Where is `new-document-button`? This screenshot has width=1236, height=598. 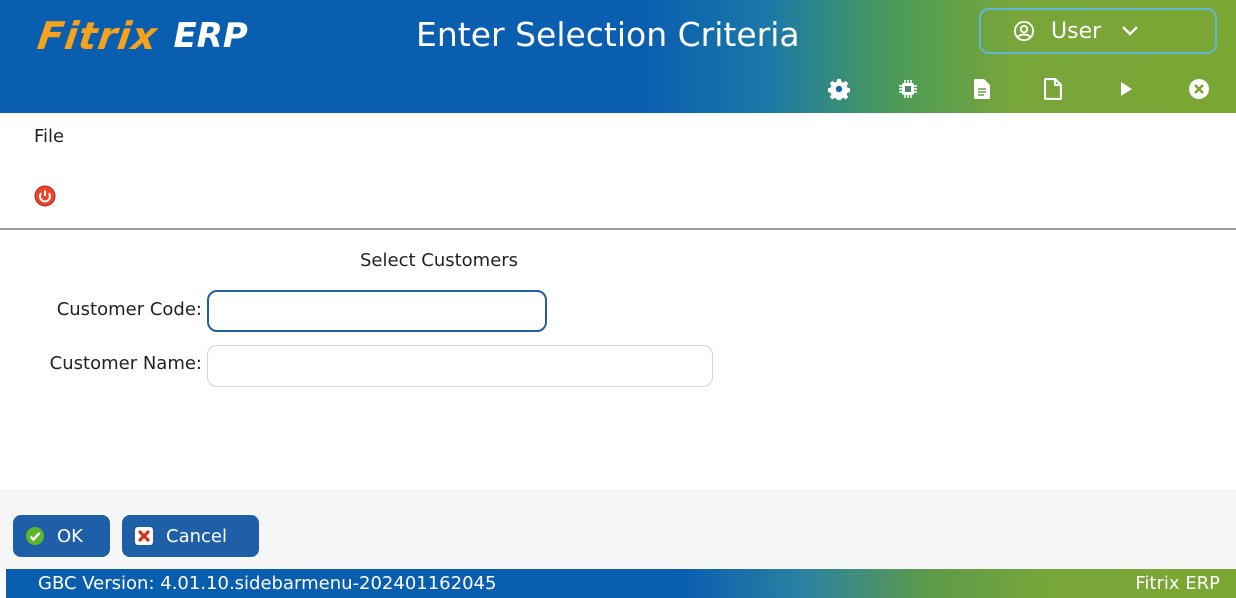
new-document-button is located at coordinates (1053, 89).